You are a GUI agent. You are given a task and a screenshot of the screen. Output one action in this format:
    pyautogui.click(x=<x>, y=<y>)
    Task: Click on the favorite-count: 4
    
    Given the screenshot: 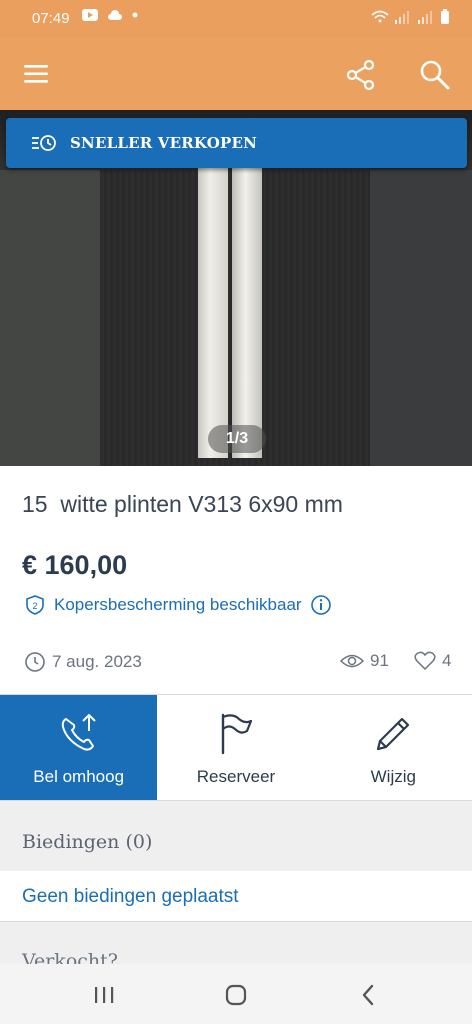 What is the action you would take?
    pyautogui.click(x=432, y=661)
    